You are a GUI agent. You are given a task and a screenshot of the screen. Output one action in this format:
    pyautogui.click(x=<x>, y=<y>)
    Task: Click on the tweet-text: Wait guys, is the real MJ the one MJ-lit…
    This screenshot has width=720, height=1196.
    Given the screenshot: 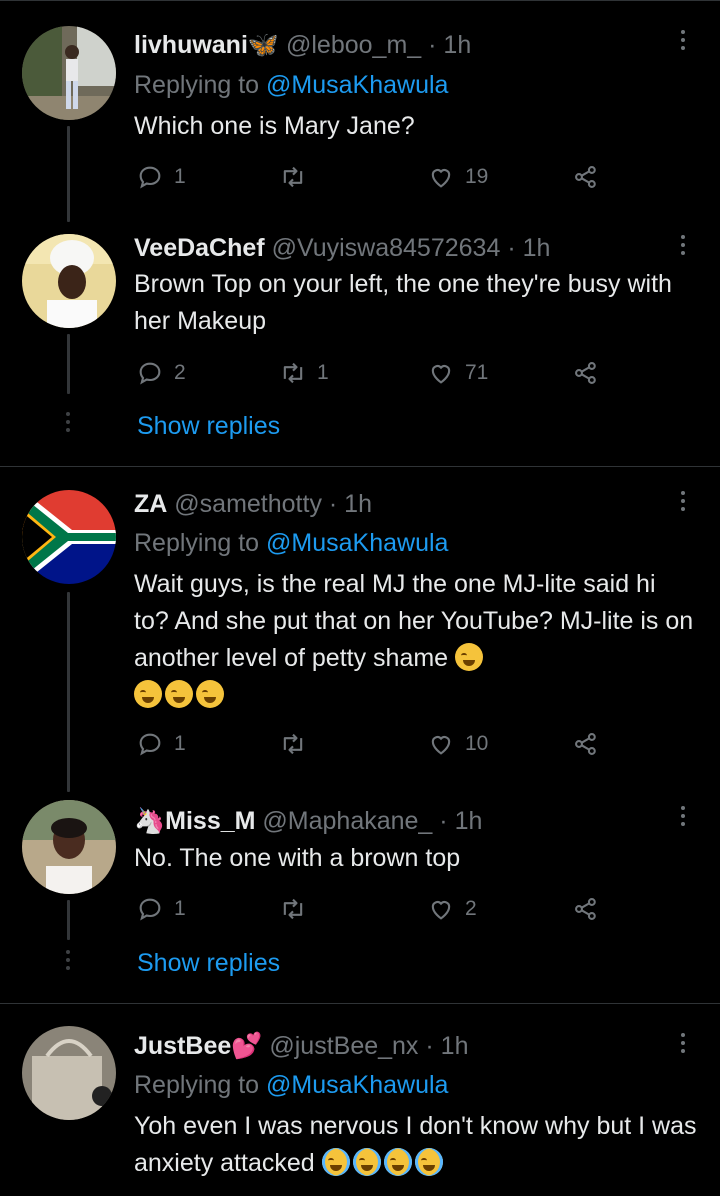 What is the action you would take?
    pyautogui.click(x=414, y=640)
    